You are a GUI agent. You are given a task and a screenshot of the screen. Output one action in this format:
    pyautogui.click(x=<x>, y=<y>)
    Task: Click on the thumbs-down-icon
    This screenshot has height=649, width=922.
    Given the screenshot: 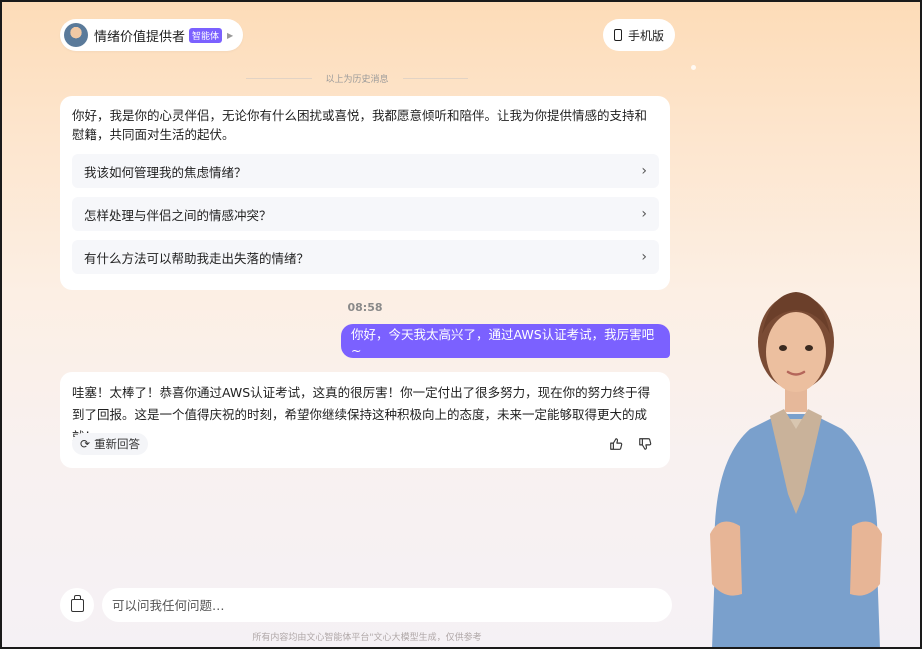 What is the action you would take?
    pyautogui.click(x=645, y=444)
    